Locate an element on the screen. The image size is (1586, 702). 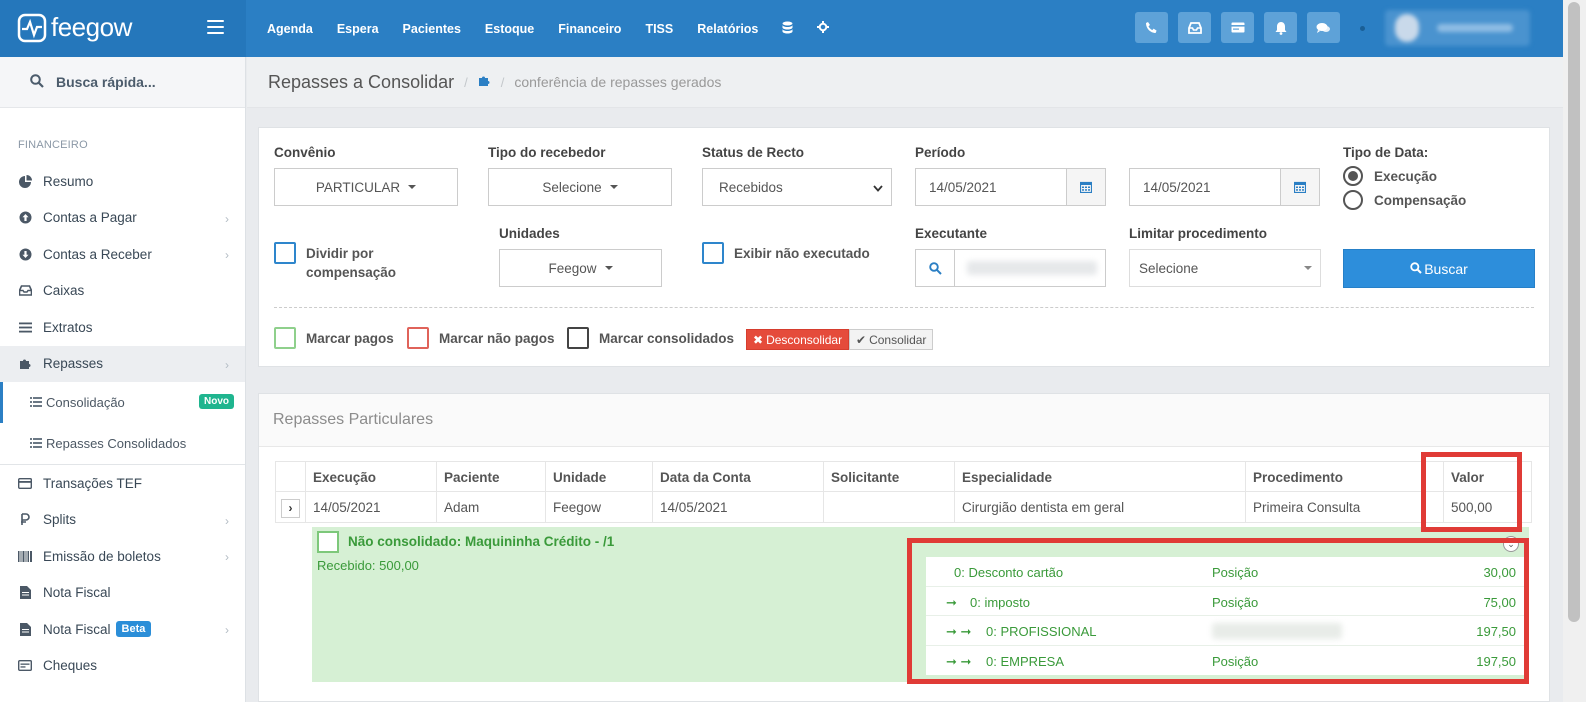
consolidar-button: ✔ Consolidar is located at coordinates (891, 339).